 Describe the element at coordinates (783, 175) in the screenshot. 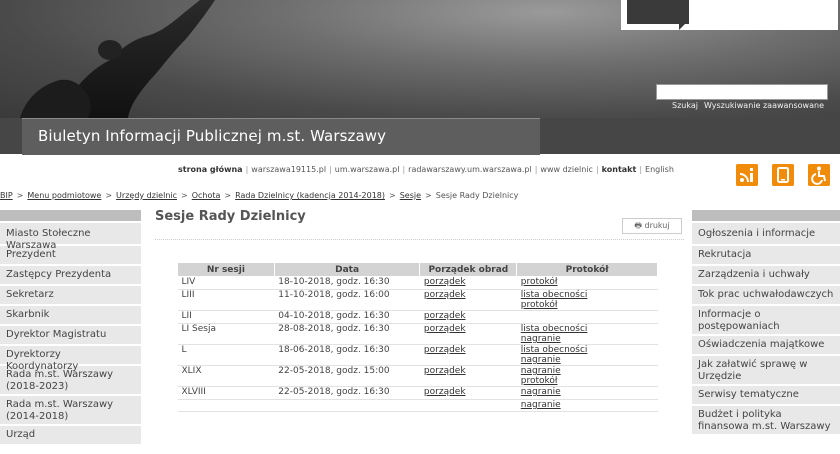

I see `mobile-icon` at that location.